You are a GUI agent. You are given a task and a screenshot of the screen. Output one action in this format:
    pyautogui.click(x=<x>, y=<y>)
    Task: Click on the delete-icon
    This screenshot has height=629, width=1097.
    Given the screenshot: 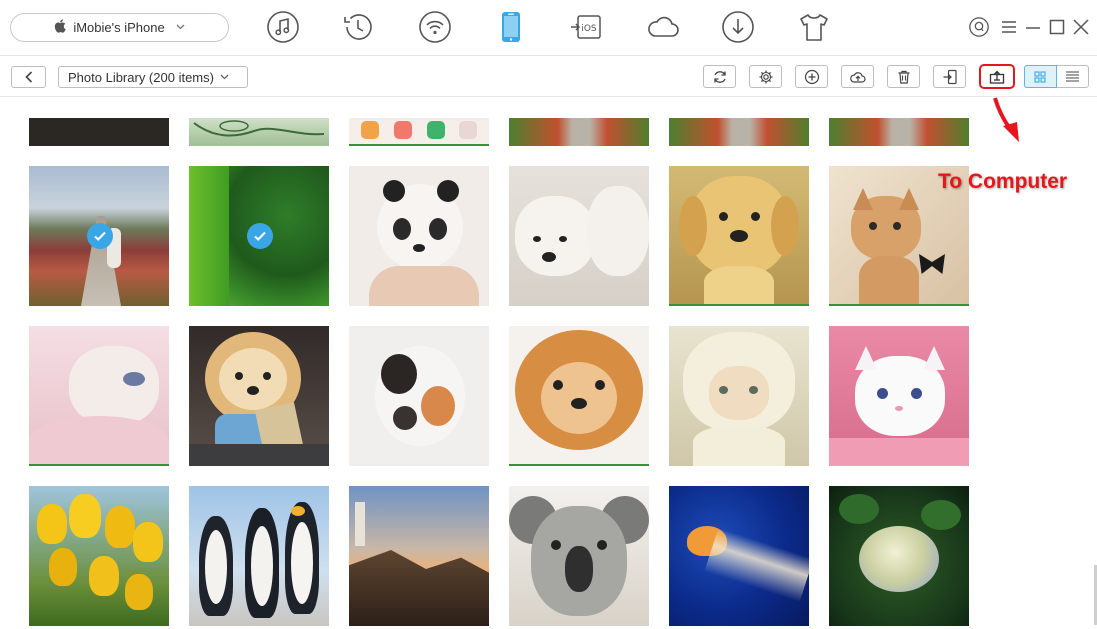 What is the action you would take?
    pyautogui.click(x=903, y=77)
    